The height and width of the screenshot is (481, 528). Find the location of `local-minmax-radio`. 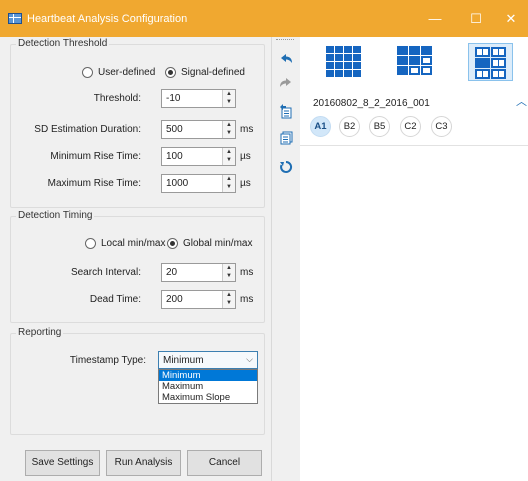

local-minmax-radio is located at coordinates (90, 243).